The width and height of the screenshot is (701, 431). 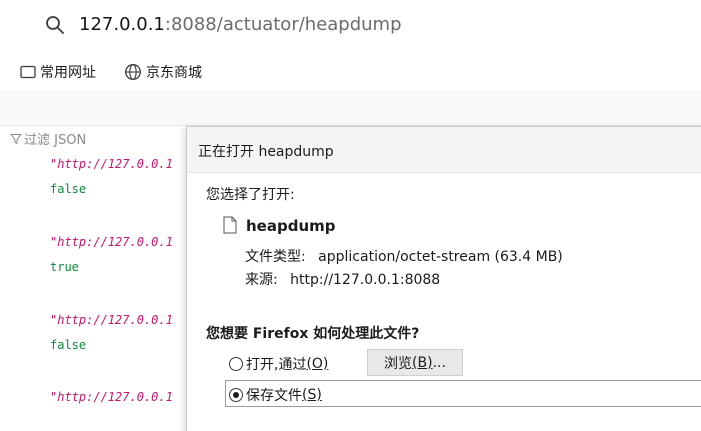 What do you see at coordinates (365, 280) in the screenshot?
I see `source-value: http://127.0.0.1:8088` at bounding box center [365, 280].